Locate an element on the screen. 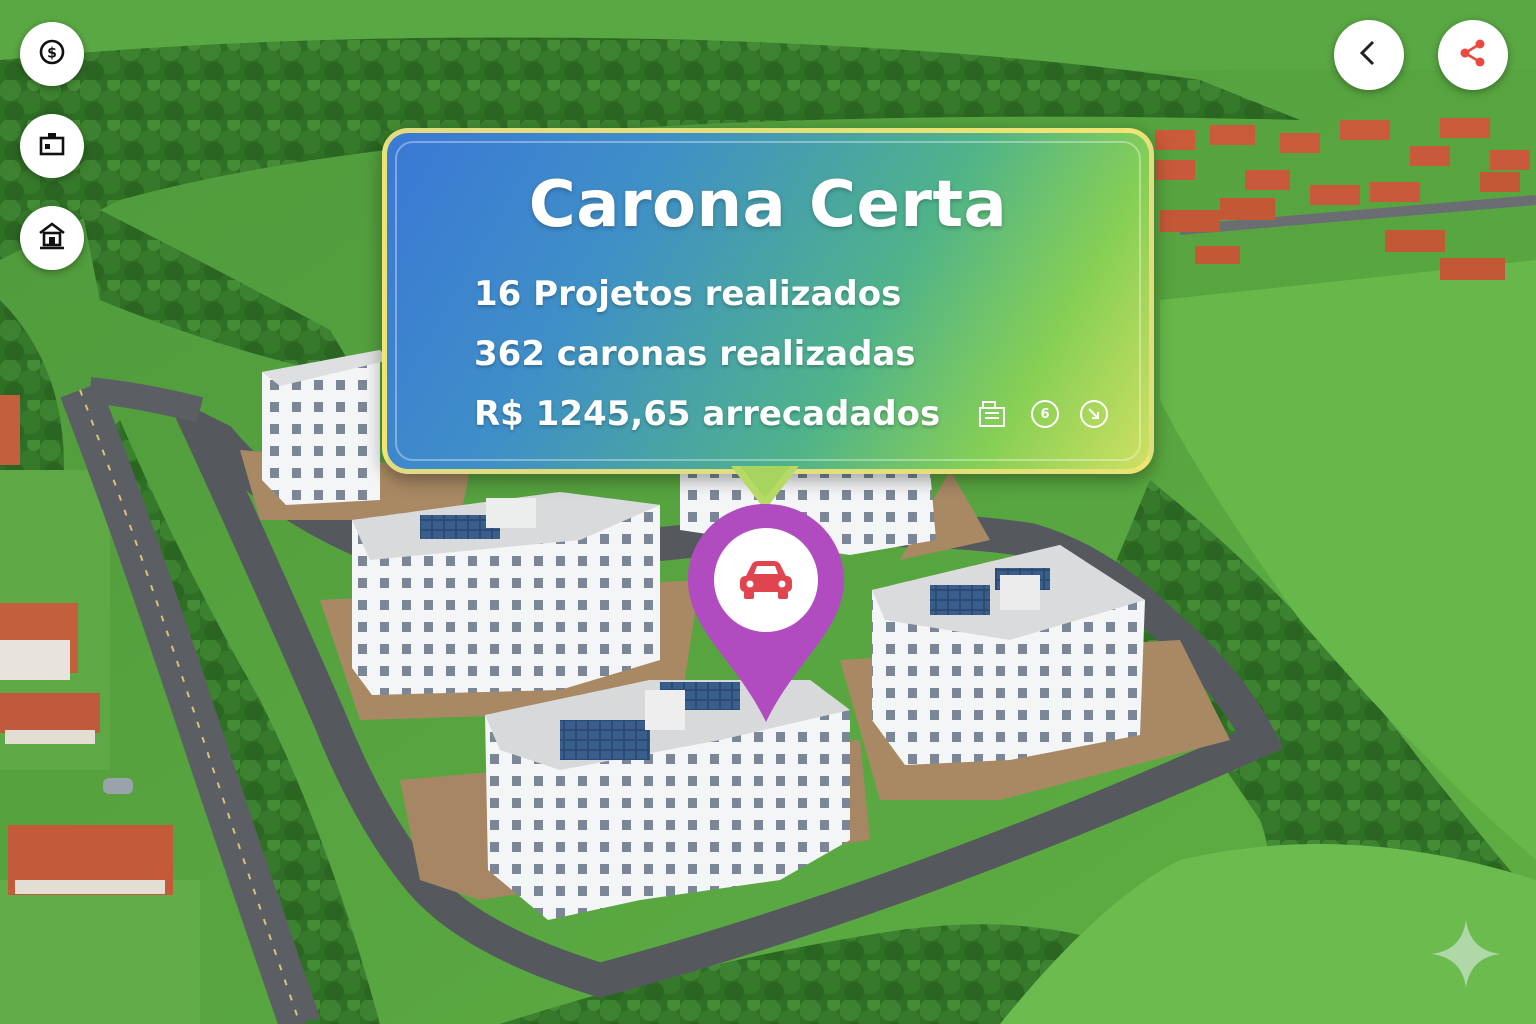 The image size is (1536, 1024). badge-number: 6 is located at coordinates (1045, 414).